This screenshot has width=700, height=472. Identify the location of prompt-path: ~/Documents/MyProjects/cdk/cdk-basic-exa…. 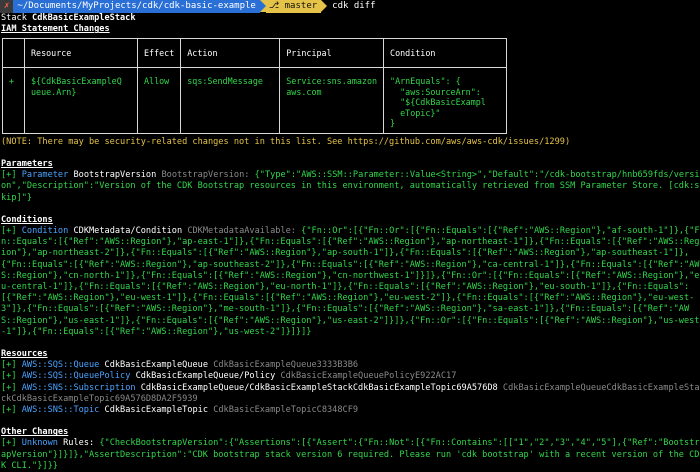
(136, 6).